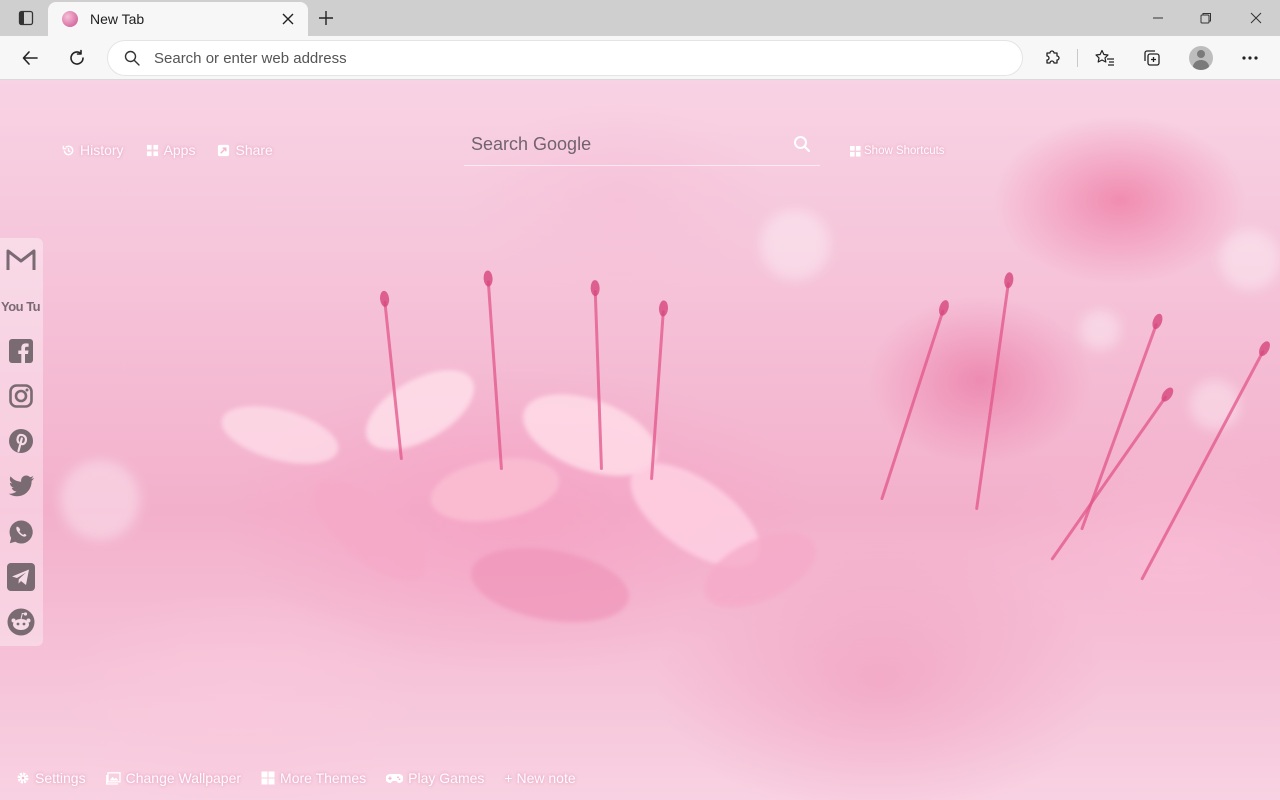 This screenshot has height=800, width=1280. Describe the element at coordinates (70, 19) in the screenshot. I see `pink-flower-favicon` at that location.